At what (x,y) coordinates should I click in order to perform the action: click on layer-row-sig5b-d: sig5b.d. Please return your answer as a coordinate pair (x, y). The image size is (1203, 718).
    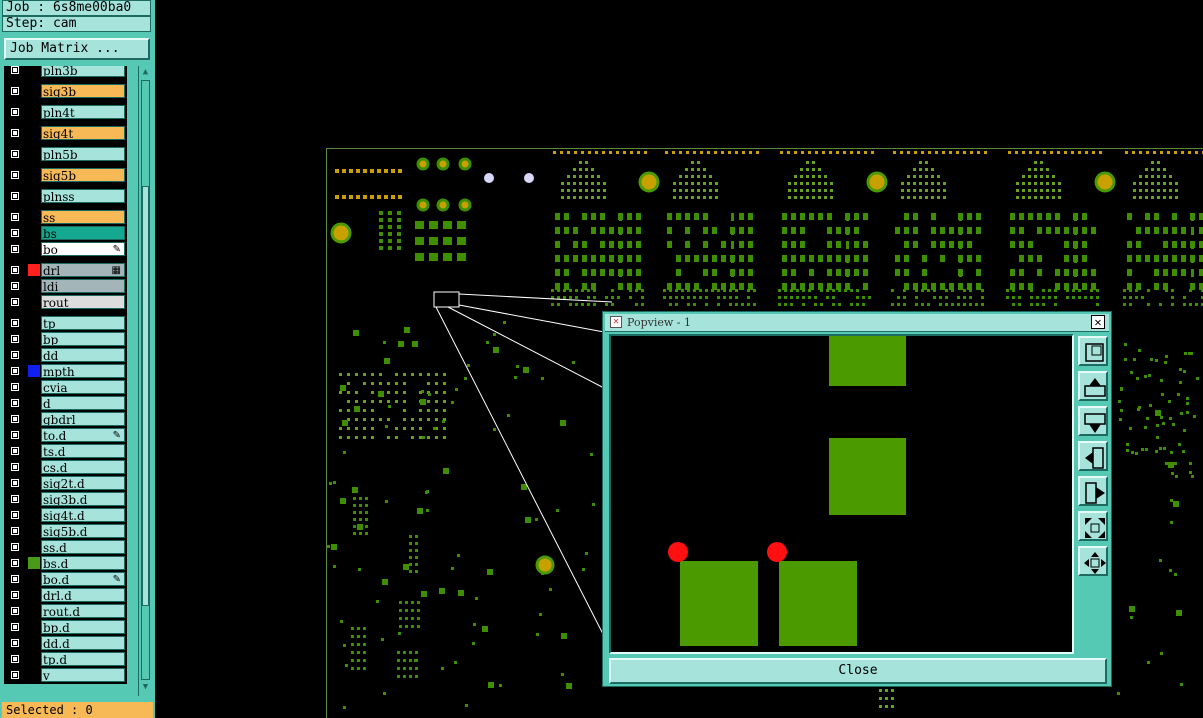
    Looking at the image, I should click on (65, 531).